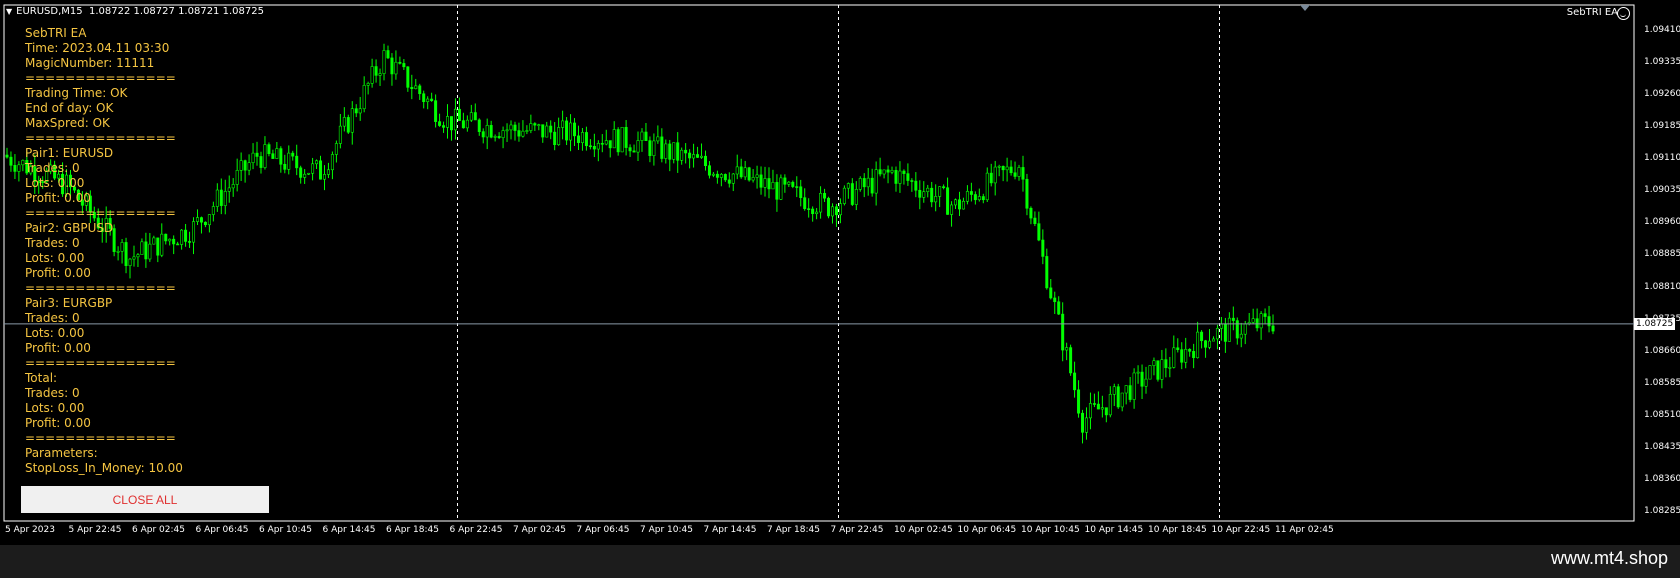 The image size is (1680, 578). What do you see at coordinates (1662, 478) in the screenshot?
I see `price-tick-label: 1.08360` at bounding box center [1662, 478].